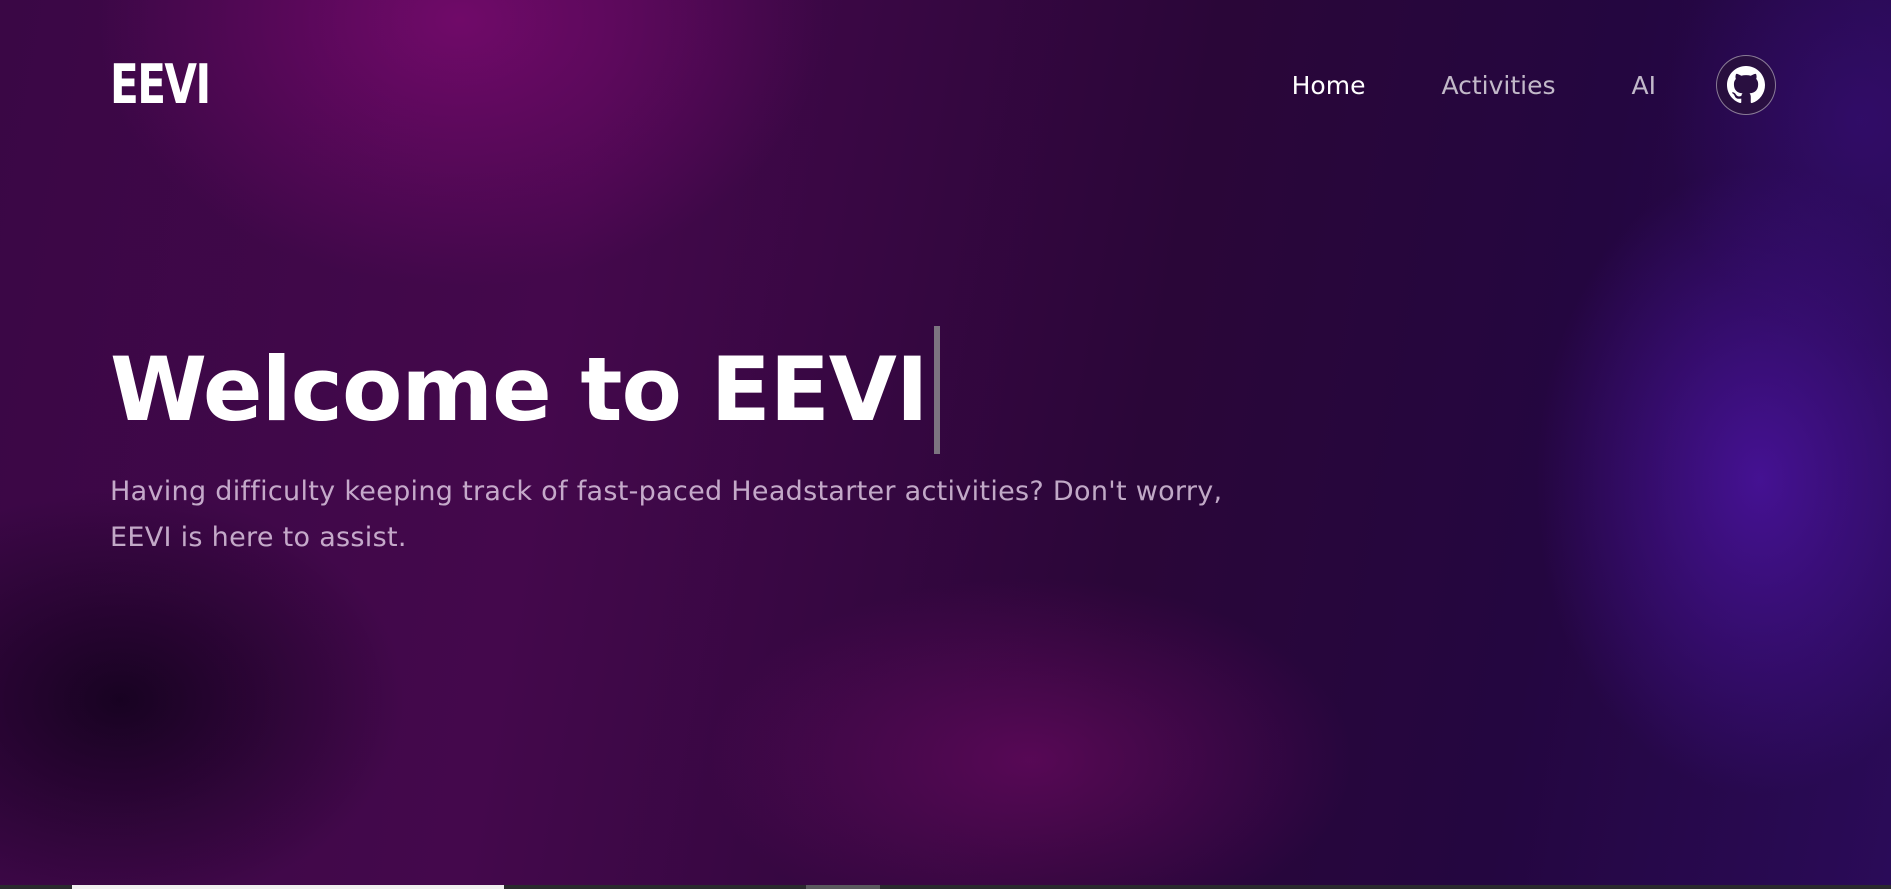  I want to click on top-nav: Home Activities AI, so click(1534, 85).